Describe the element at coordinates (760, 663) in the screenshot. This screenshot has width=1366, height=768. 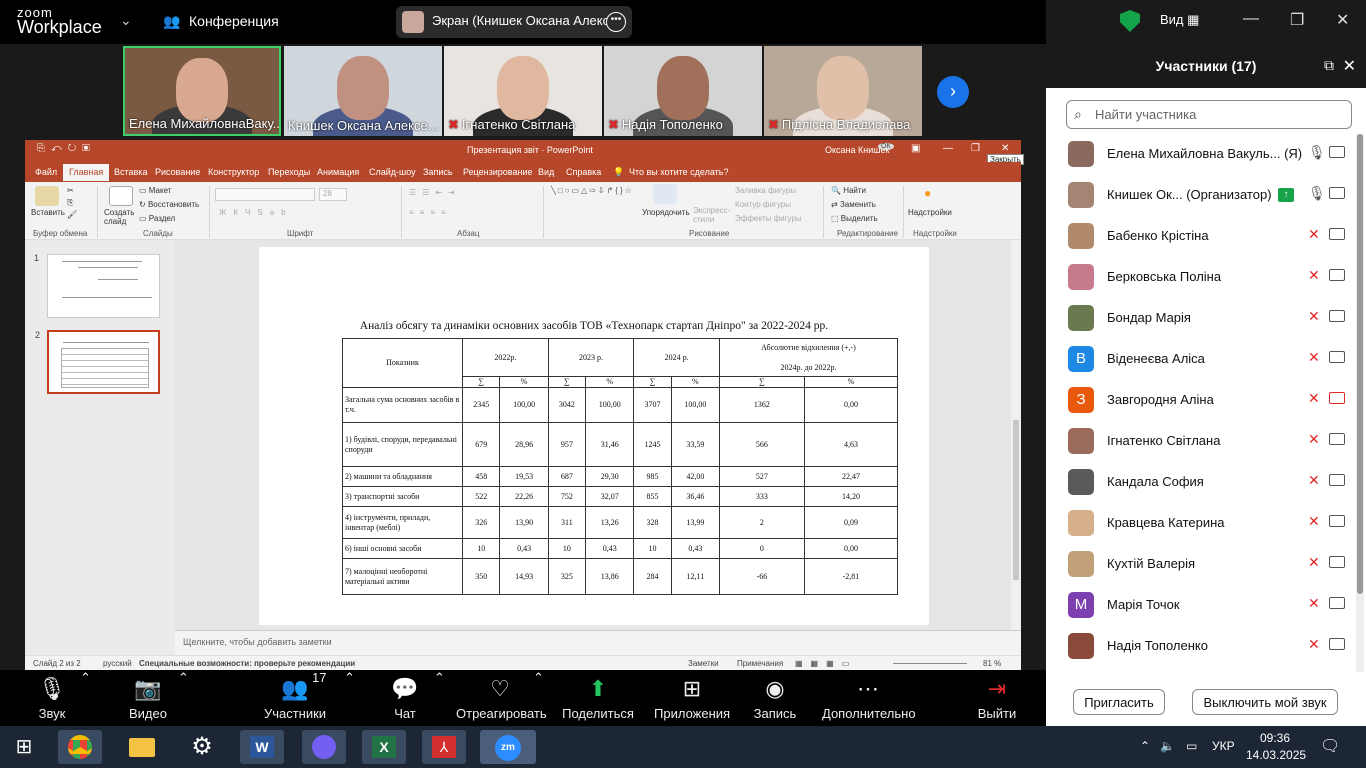
I see `status-comments-button: Примечания` at that location.